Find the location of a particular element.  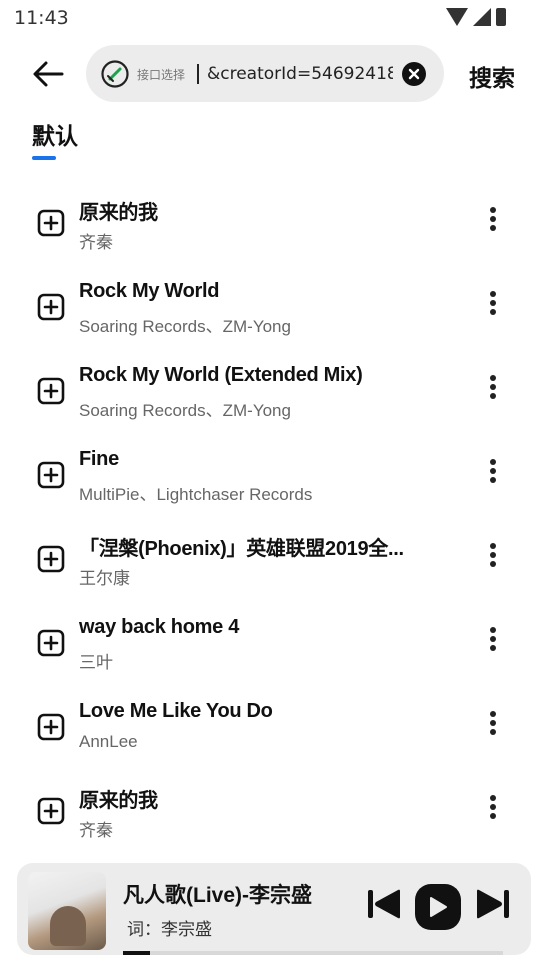

next-icon is located at coordinates (493, 904).